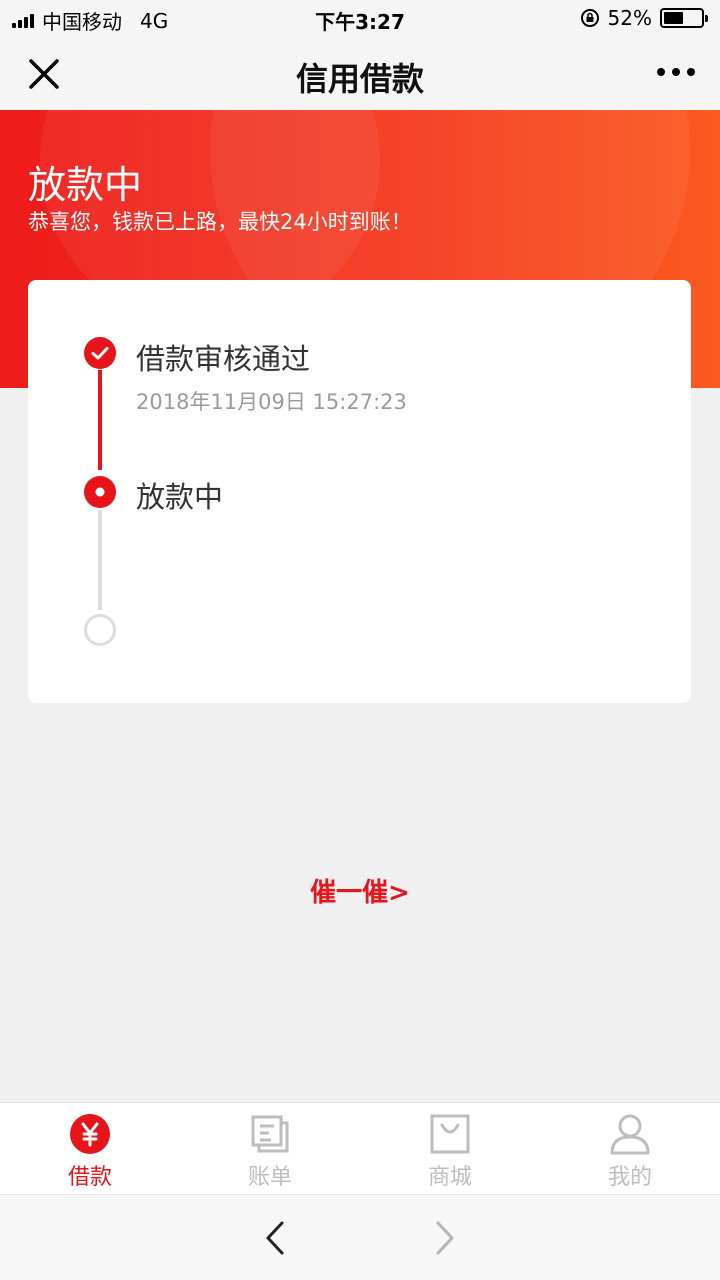 The image size is (720, 1280). Describe the element at coordinates (271, 402) in the screenshot. I see `step-time: 2018年11月09日 15:27:23` at that location.